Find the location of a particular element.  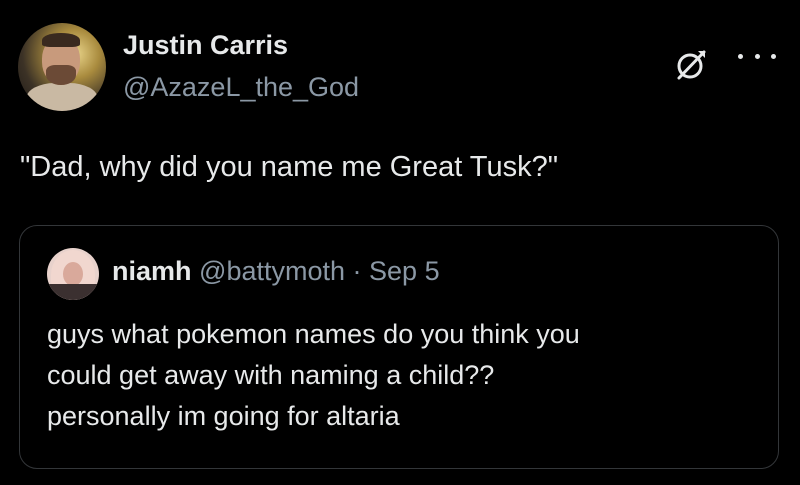

author-display-name: Justin Carris is located at coordinates (205, 45).